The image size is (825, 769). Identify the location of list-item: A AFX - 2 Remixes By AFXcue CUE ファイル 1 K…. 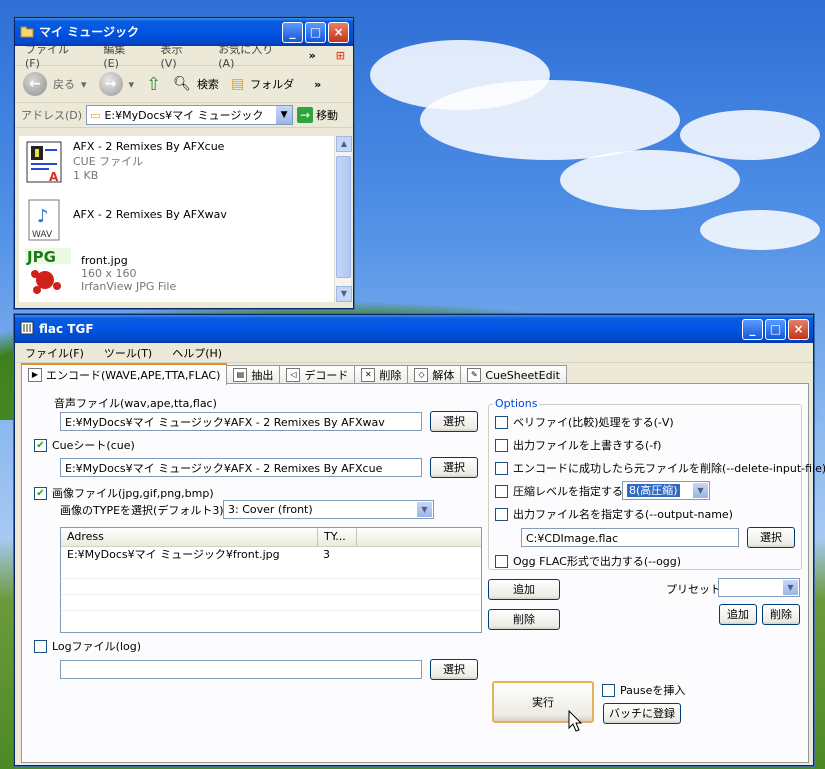
(124, 162).